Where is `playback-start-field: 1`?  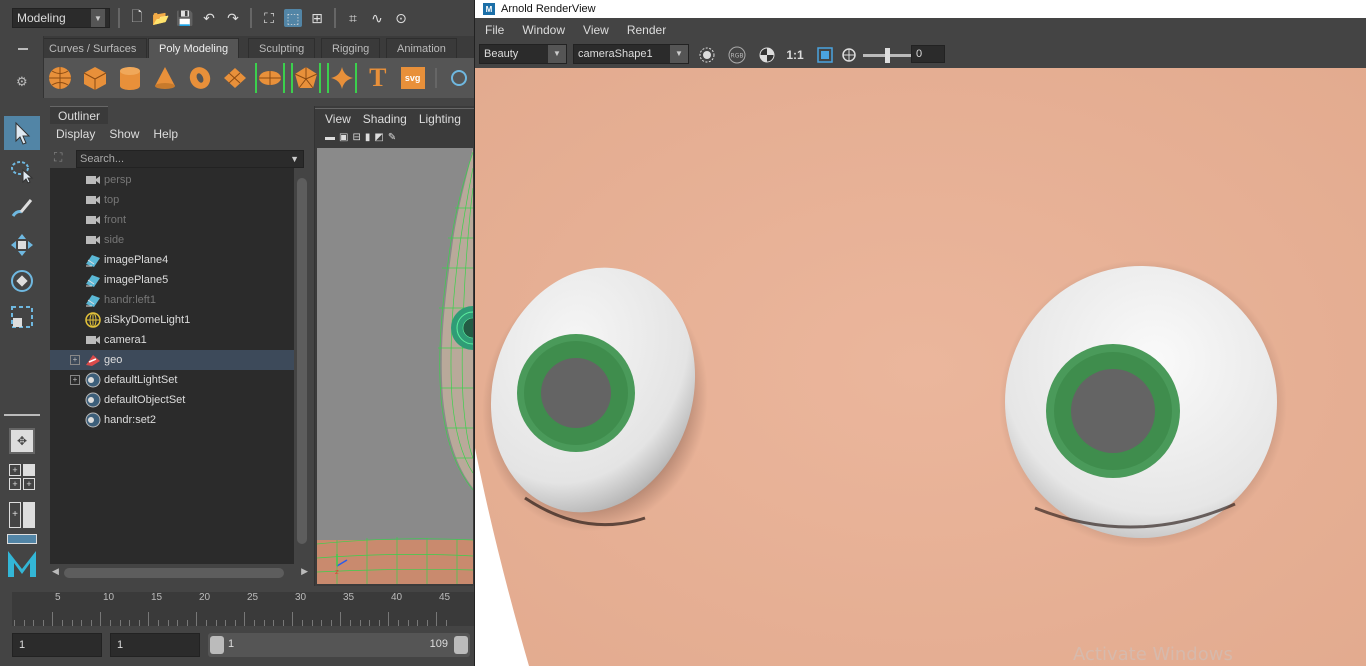 playback-start-field: 1 is located at coordinates (155, 645).